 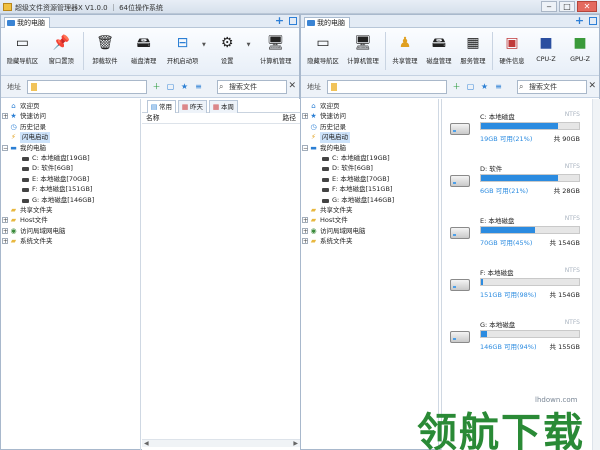 I want to click on close-button: ✕, so click(x=587, y=6).